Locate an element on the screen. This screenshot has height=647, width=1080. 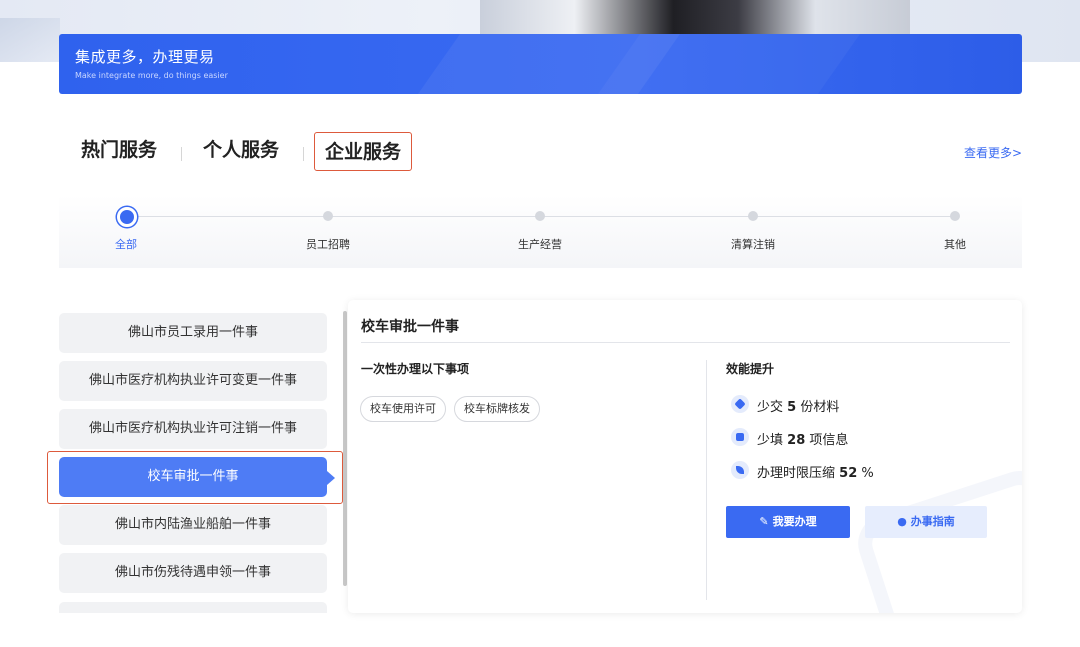
items-heading: 一次性办理以下事项 is located at coordinates (415, 369).